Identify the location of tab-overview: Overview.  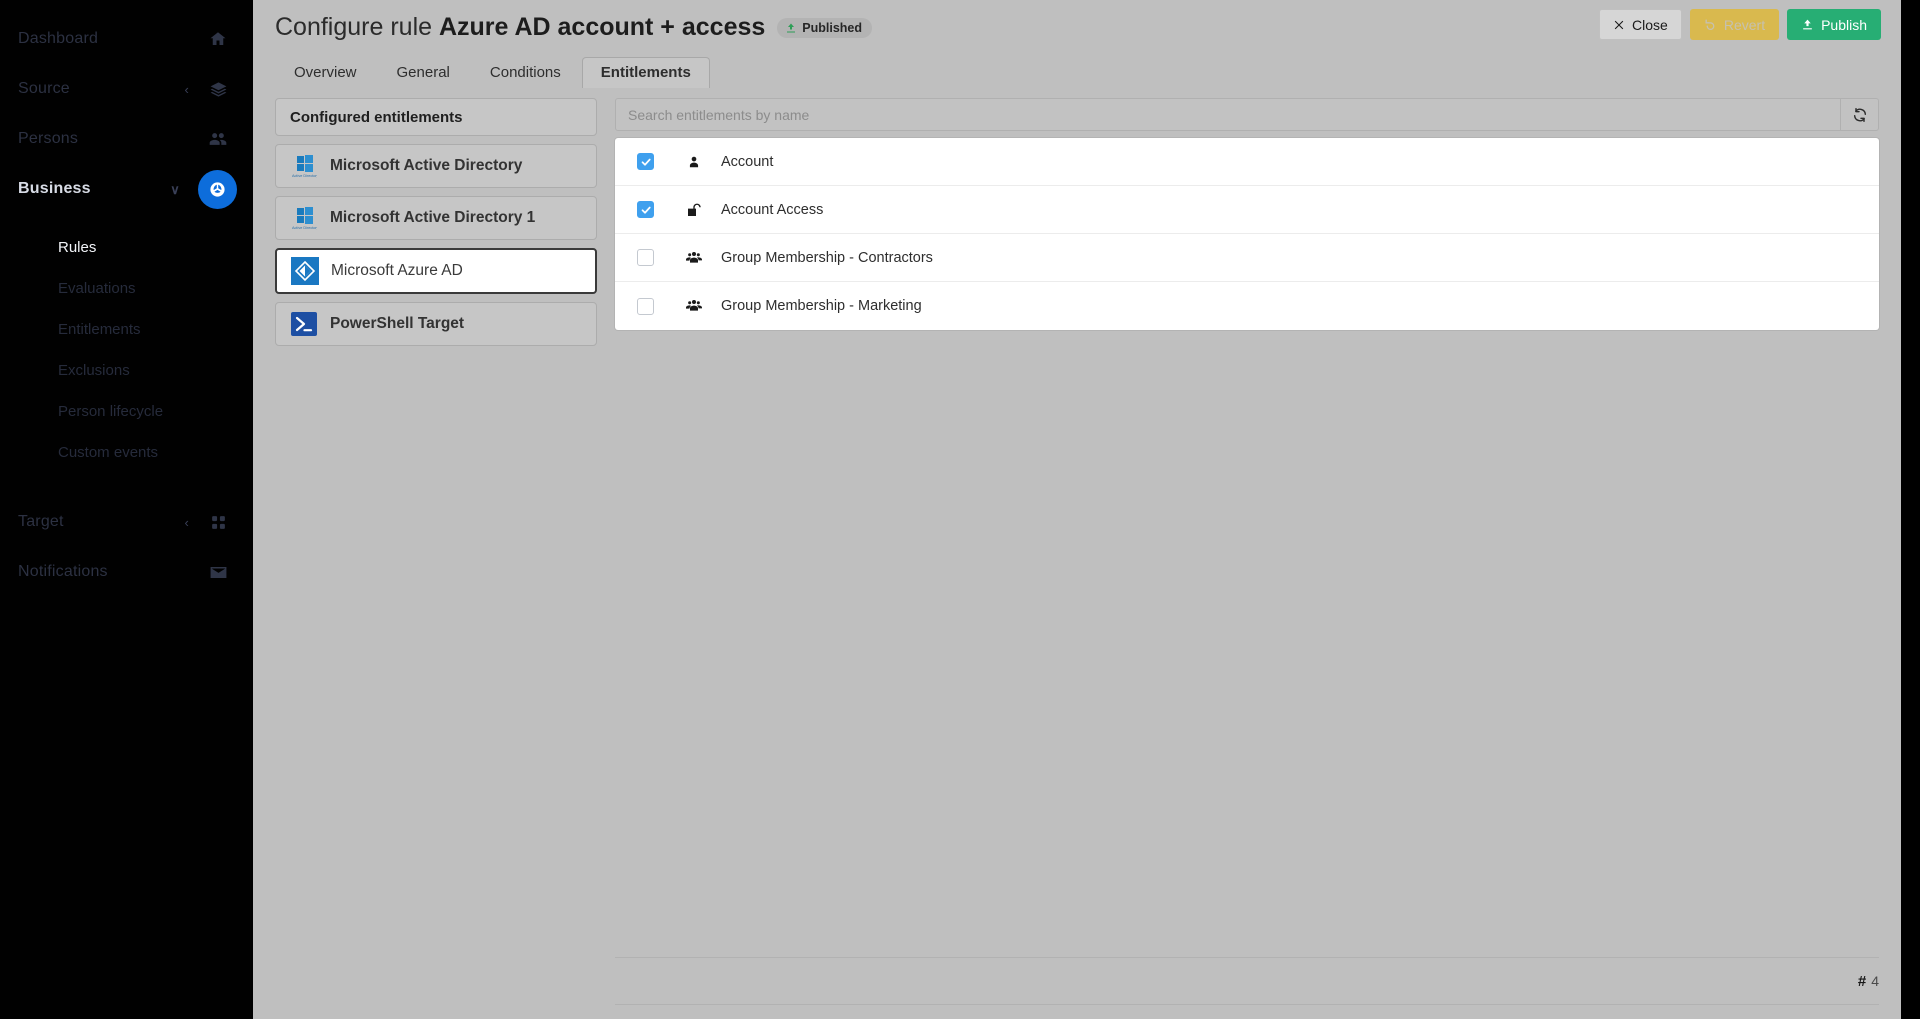
(325, 72).